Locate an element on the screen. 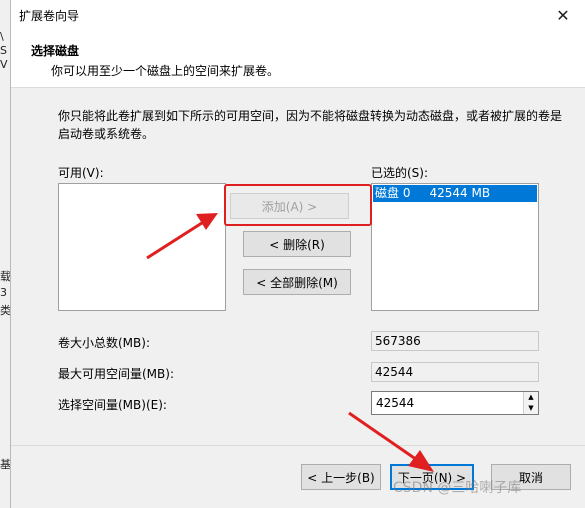 This screenshot has width=585, height=508. arrow-to-add-button-icon is located at coordinates (182, 236).